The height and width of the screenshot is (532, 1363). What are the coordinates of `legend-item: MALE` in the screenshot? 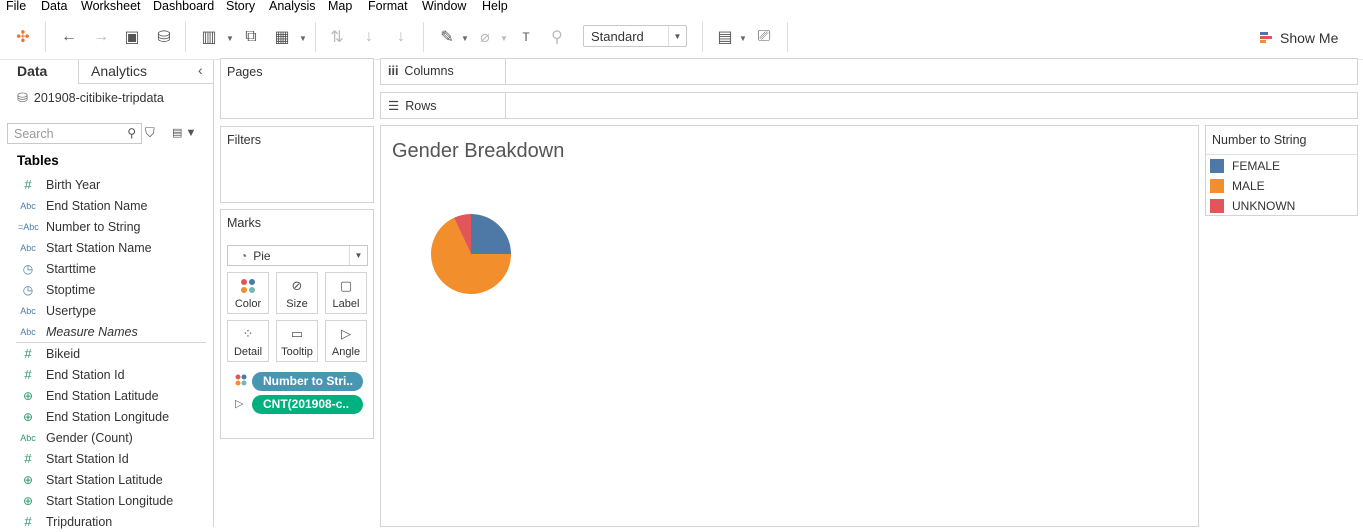 It's located at (1237, 186).